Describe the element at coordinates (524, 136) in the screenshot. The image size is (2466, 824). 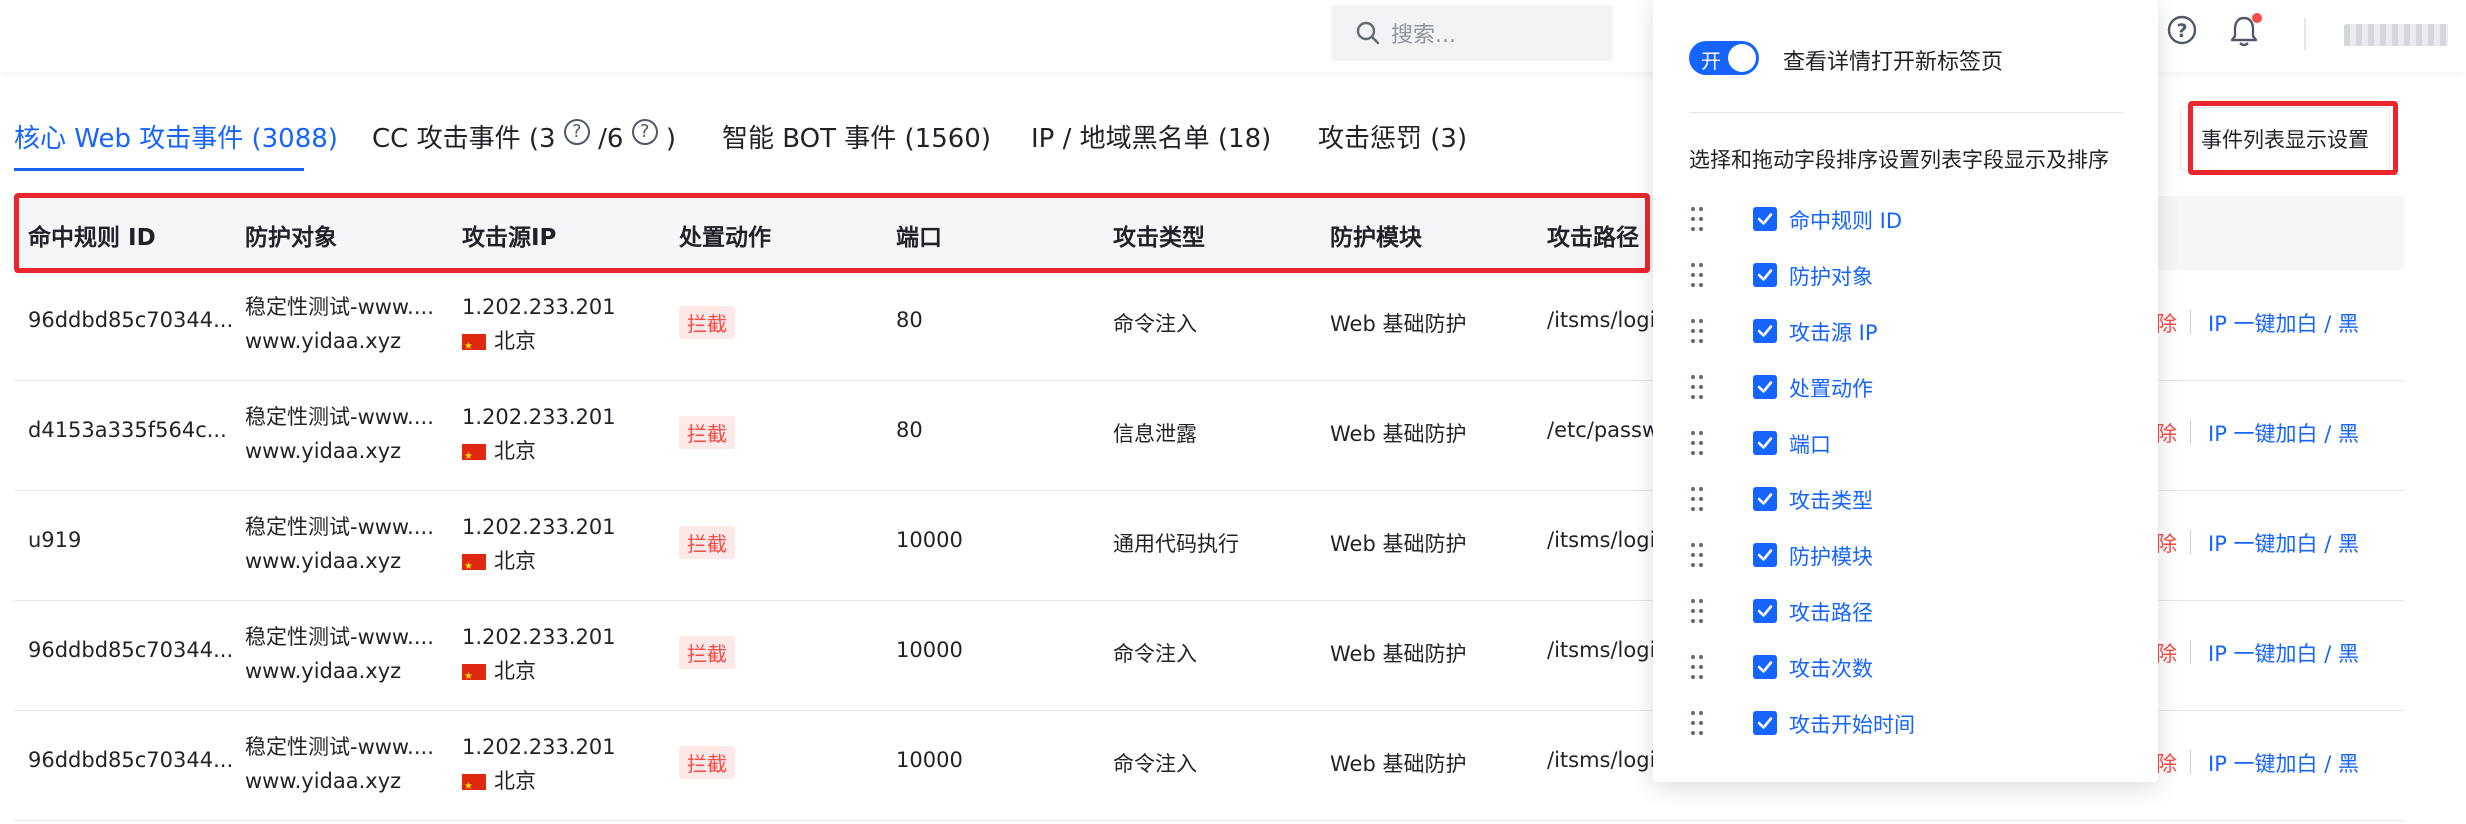
I see `tab-cc-attack: CC 攻击事件 (3 ? /6 ? )` at that location.